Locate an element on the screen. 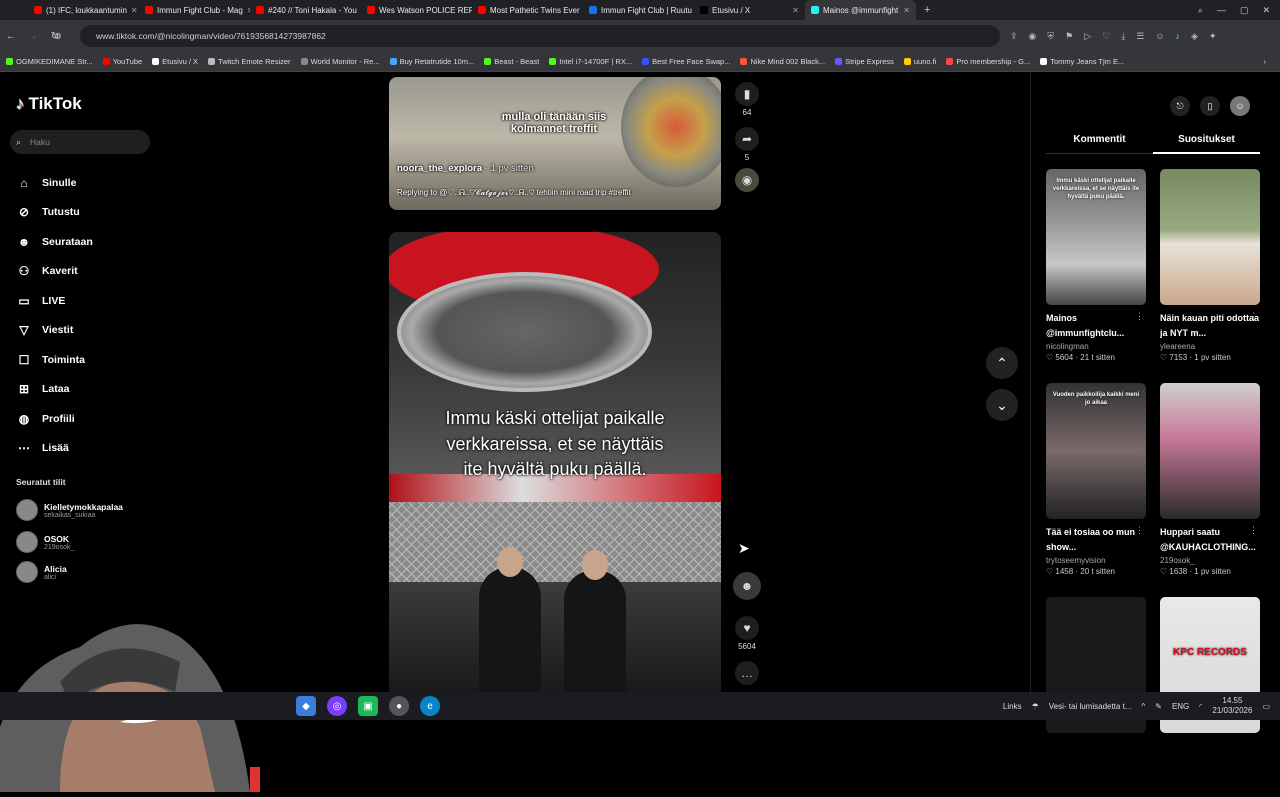 The width and height of the screenshot is (1280, 797). links-label: Links is located at coordinates (1012, 706).